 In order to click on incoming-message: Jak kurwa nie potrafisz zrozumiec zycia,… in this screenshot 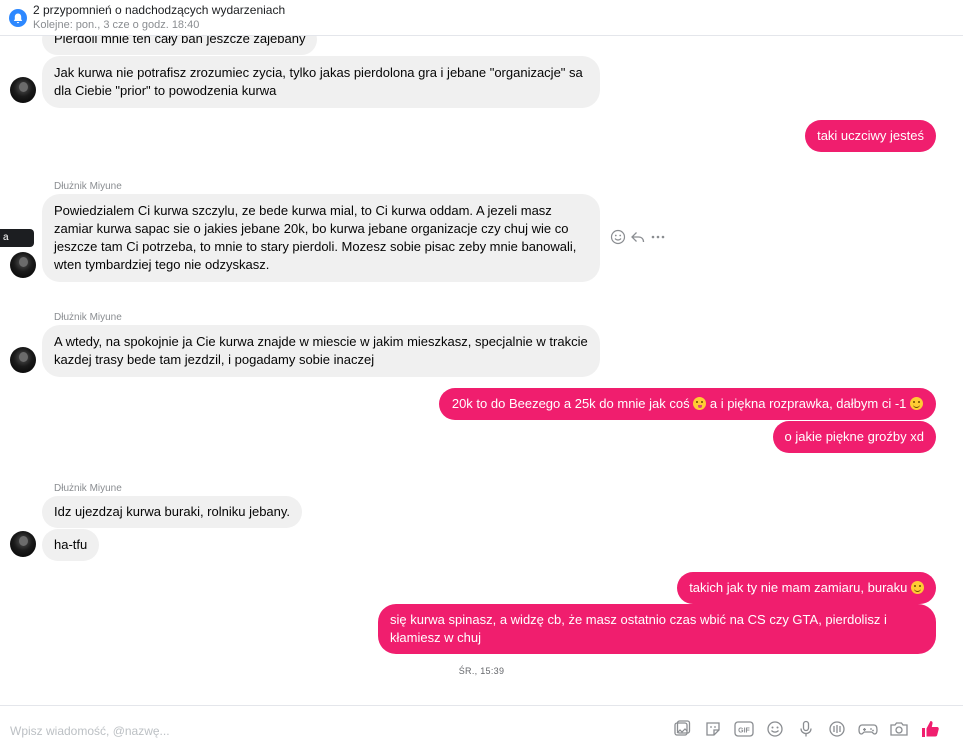, I will do `click(321, 82)`.